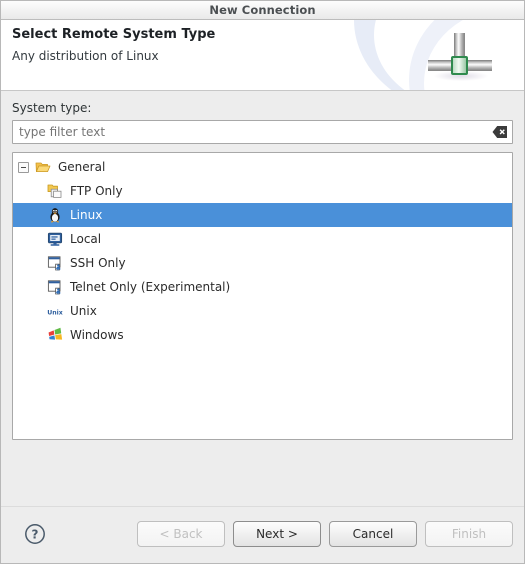 The height and width of the screenshot is (564, 525). I want to click on dialog-title: New Connection, so click(262, 10).